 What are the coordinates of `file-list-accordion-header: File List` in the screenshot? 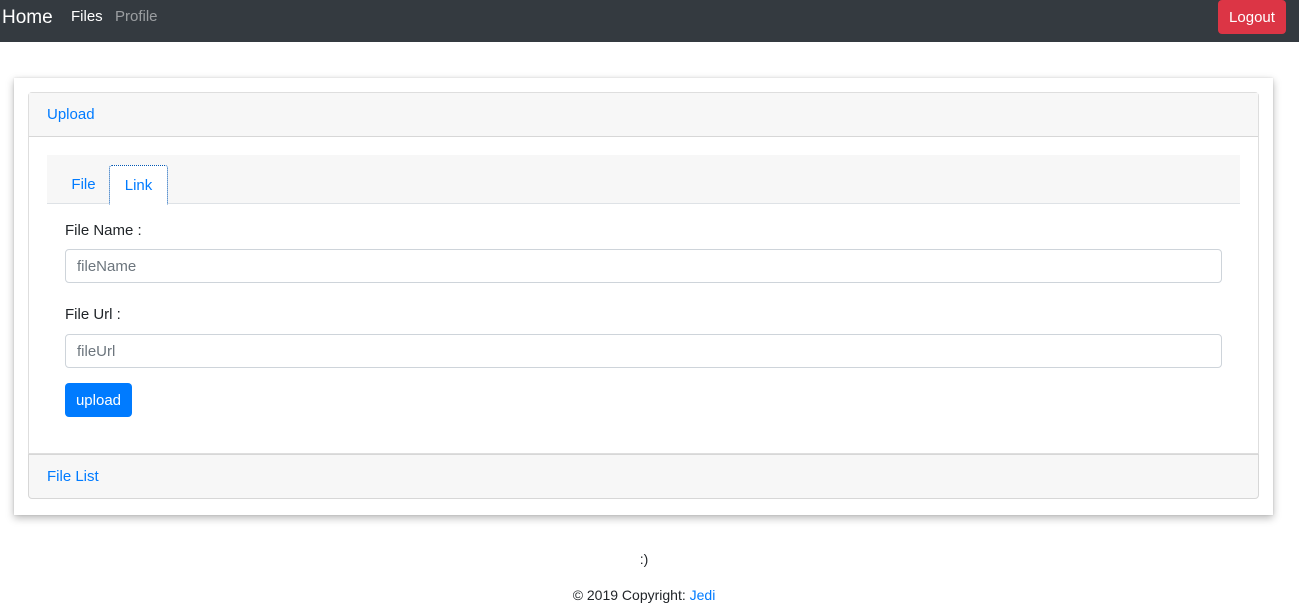 It's located at (643, 476).